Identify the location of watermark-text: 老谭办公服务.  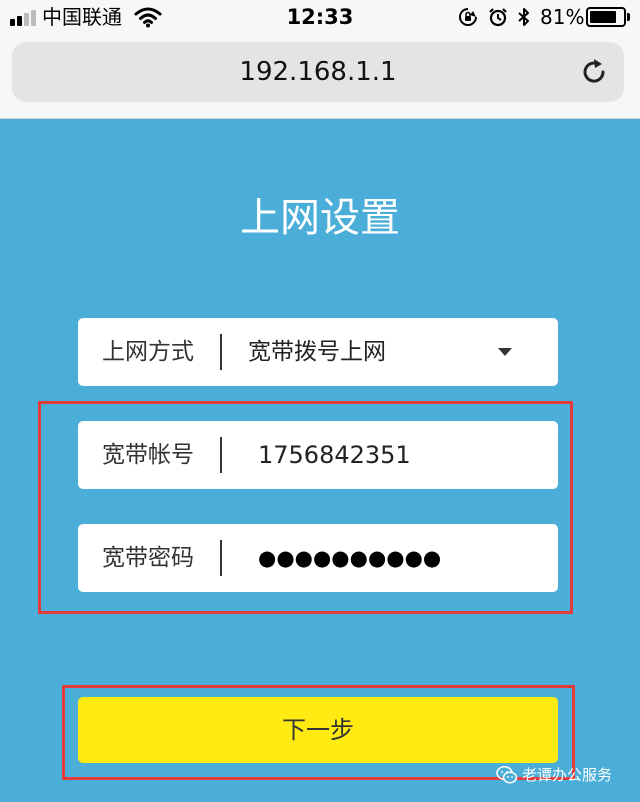
(567, 775).